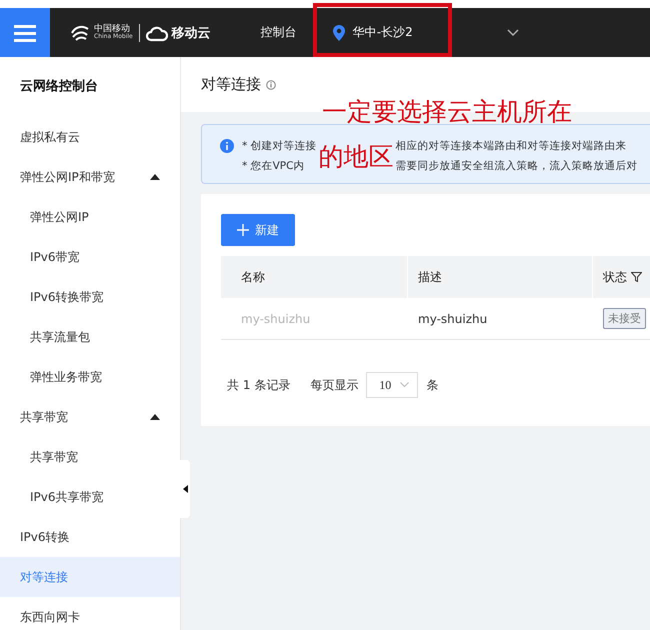 Image resolution: width=650 pixels, height=630 pixels. I want to click on sidebar-item: 弹性公网IP, so click(90, 217).